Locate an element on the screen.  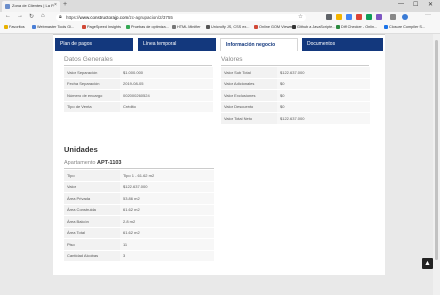
bookmark-item: Favoritos is located at coordinates (14, 27).